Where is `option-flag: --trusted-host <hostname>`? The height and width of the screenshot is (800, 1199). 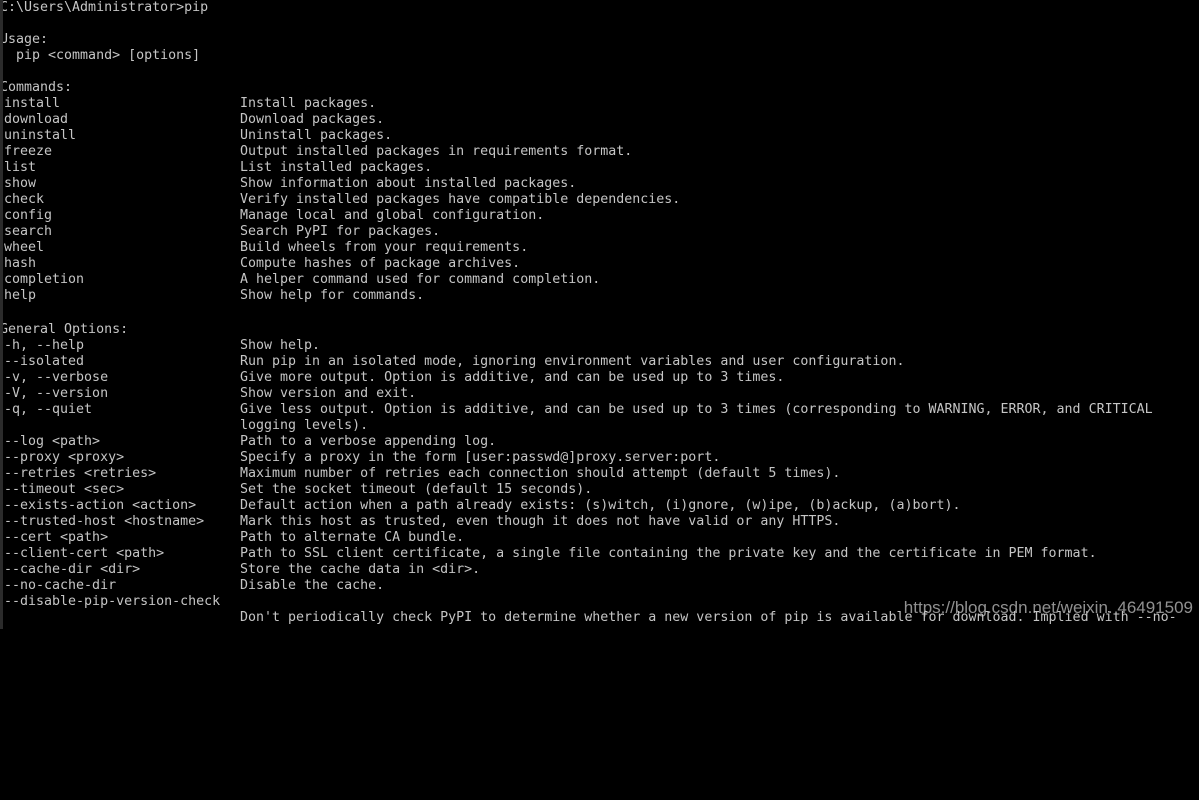 option-flag: --trusted-host <hostname> is located at coordinates (104, 521).